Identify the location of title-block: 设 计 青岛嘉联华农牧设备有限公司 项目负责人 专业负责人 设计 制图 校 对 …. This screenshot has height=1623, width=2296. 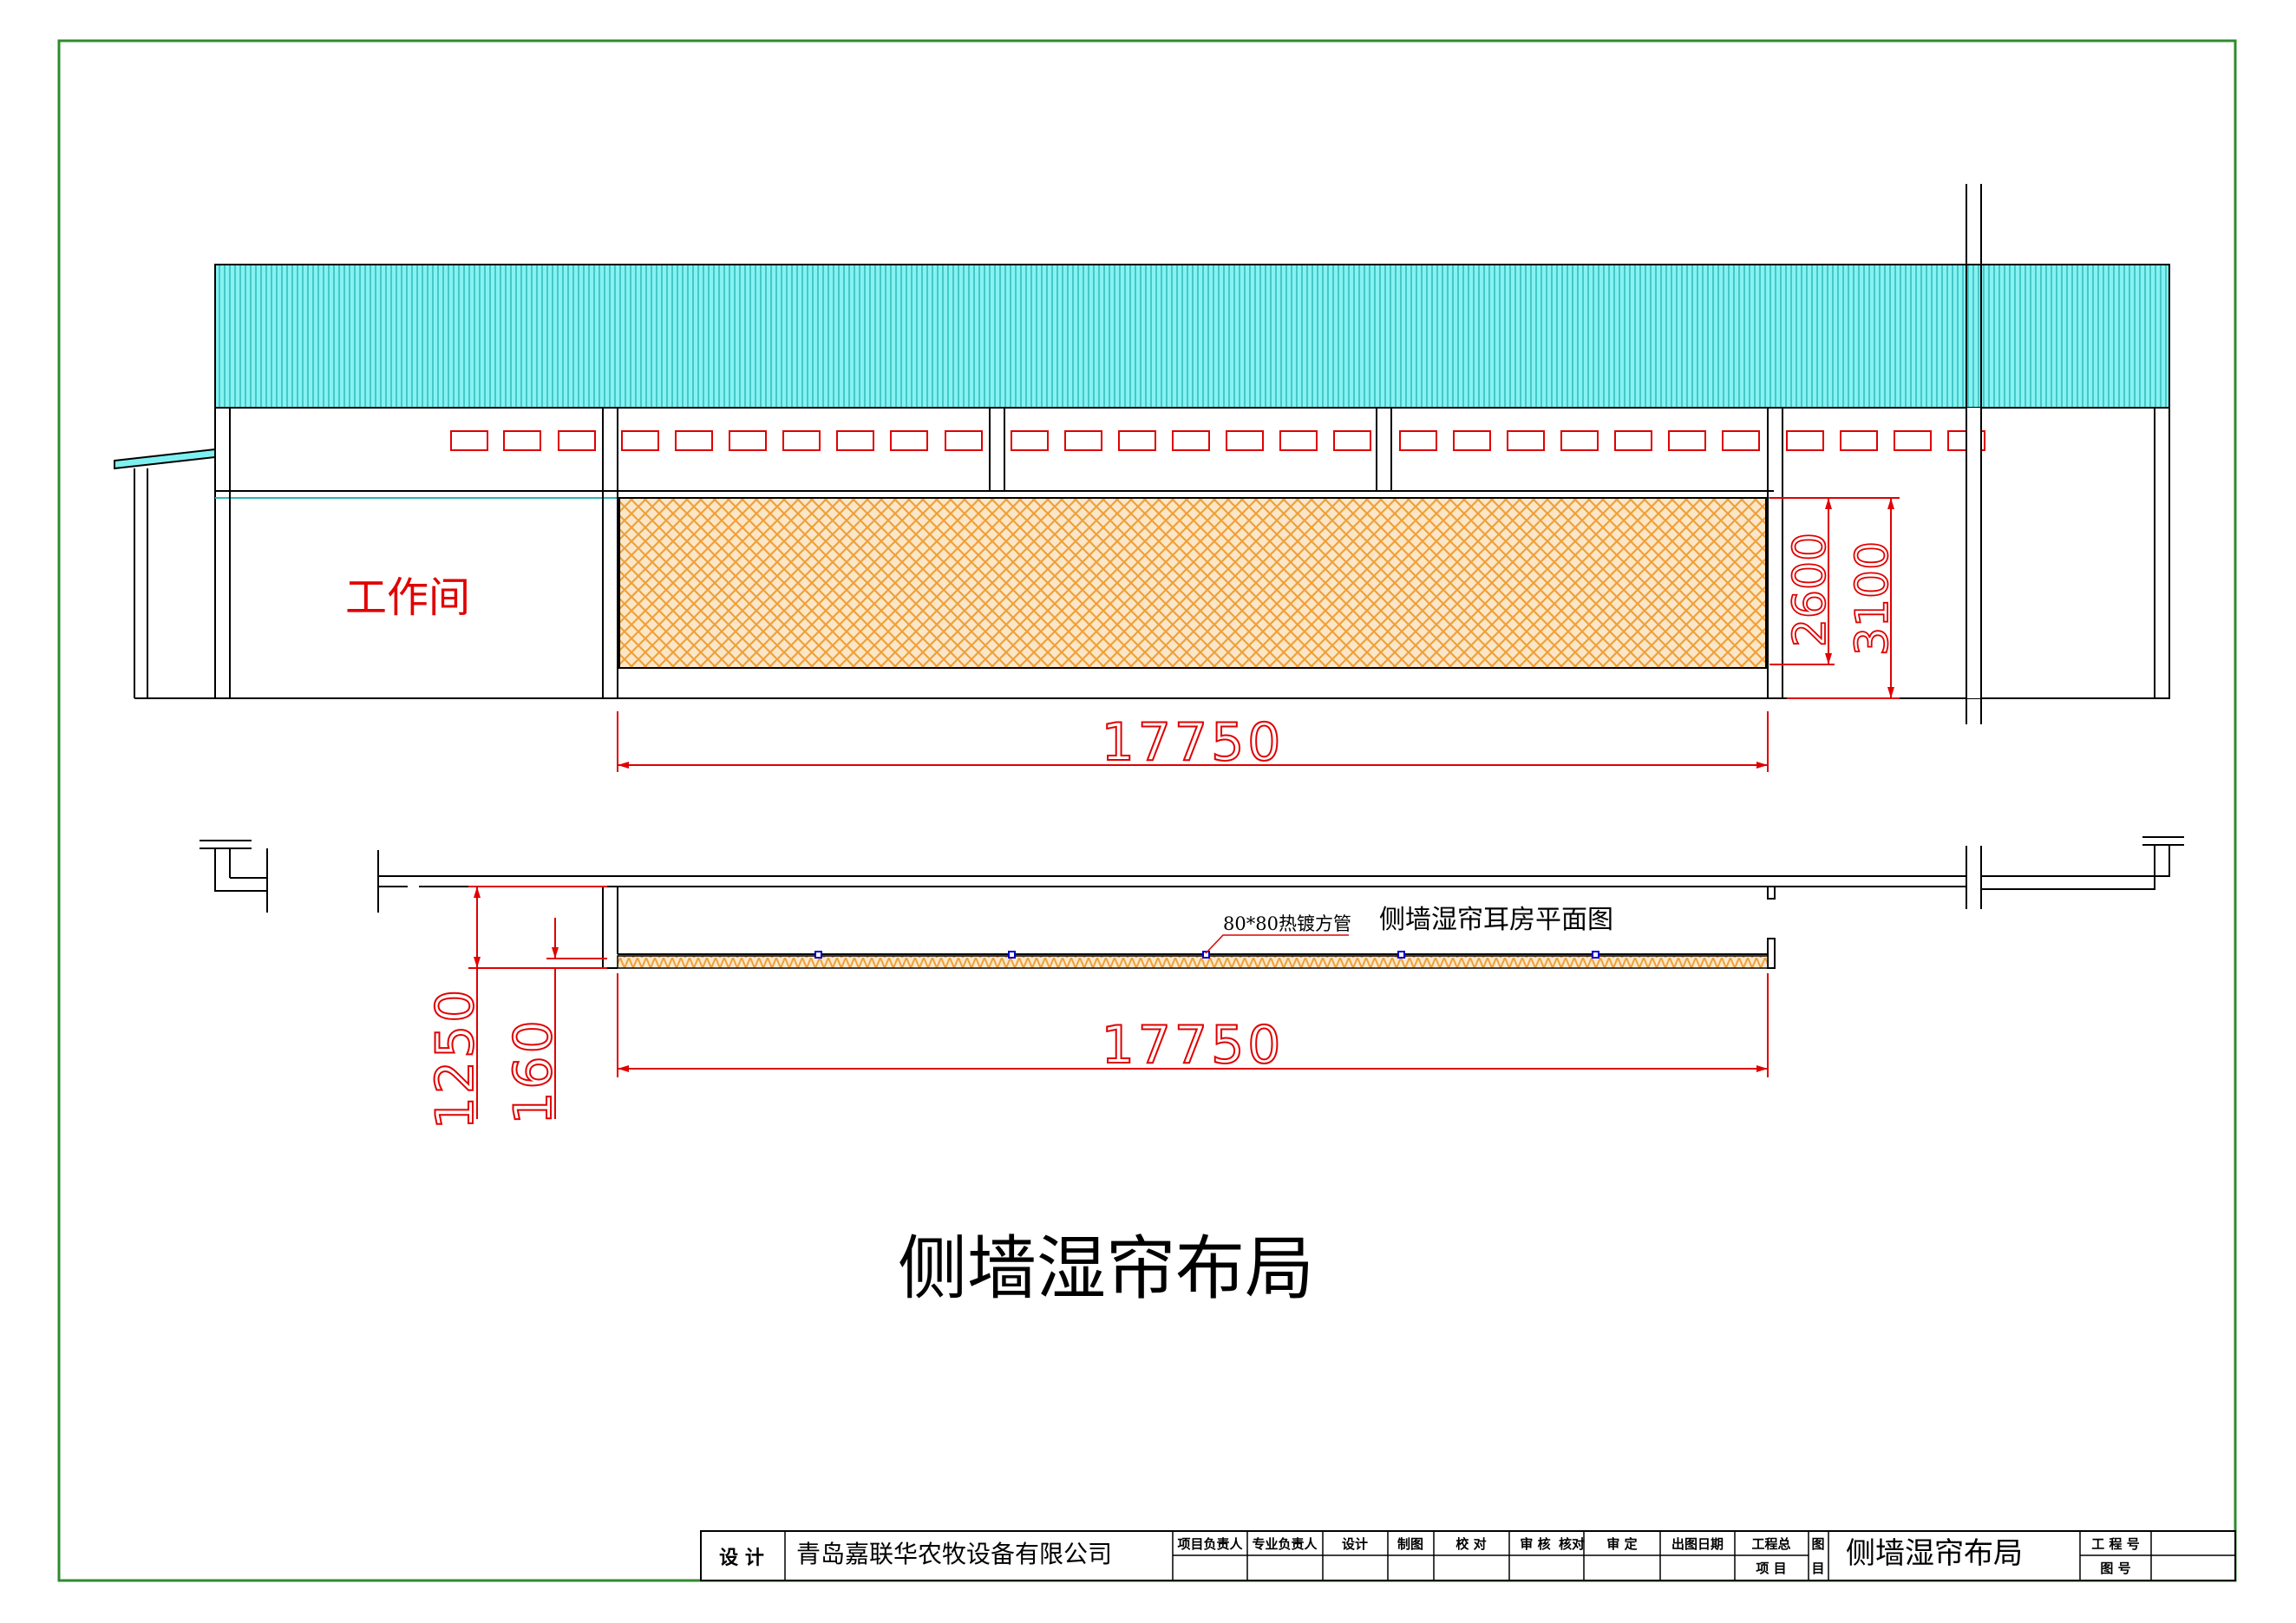
(1468, 1556).